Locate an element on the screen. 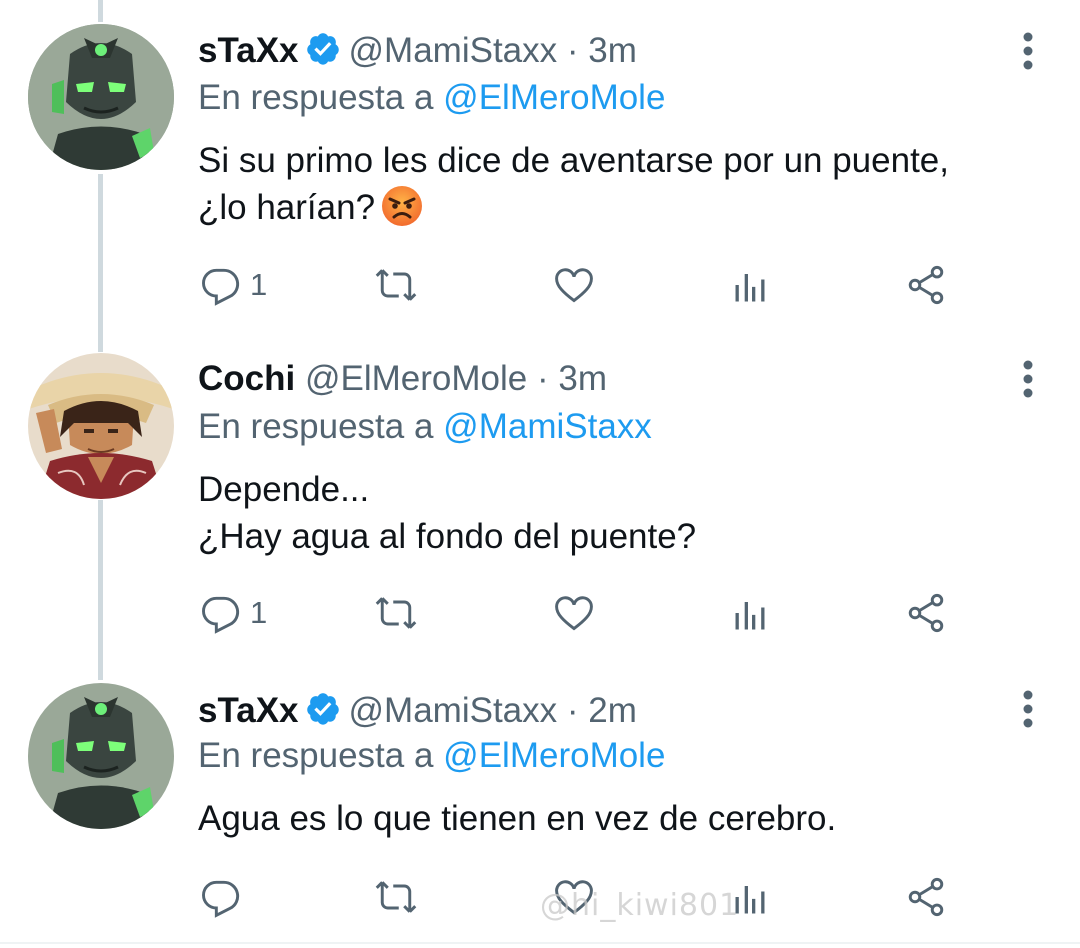 This screenshot has width=1080, height=948. tweet-header: sTaXx @MamiStaxx · 3m is located at coordinates (417, 51).